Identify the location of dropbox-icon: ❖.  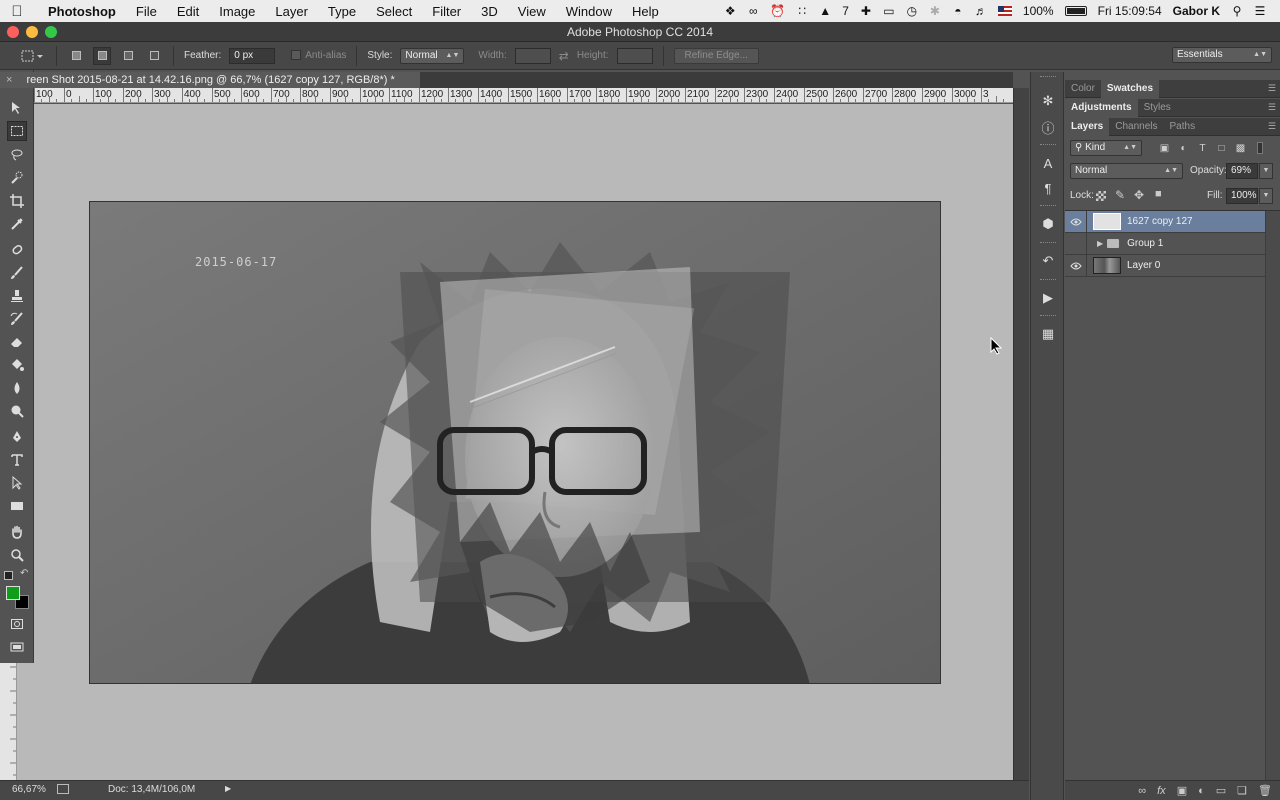
(730, 11).